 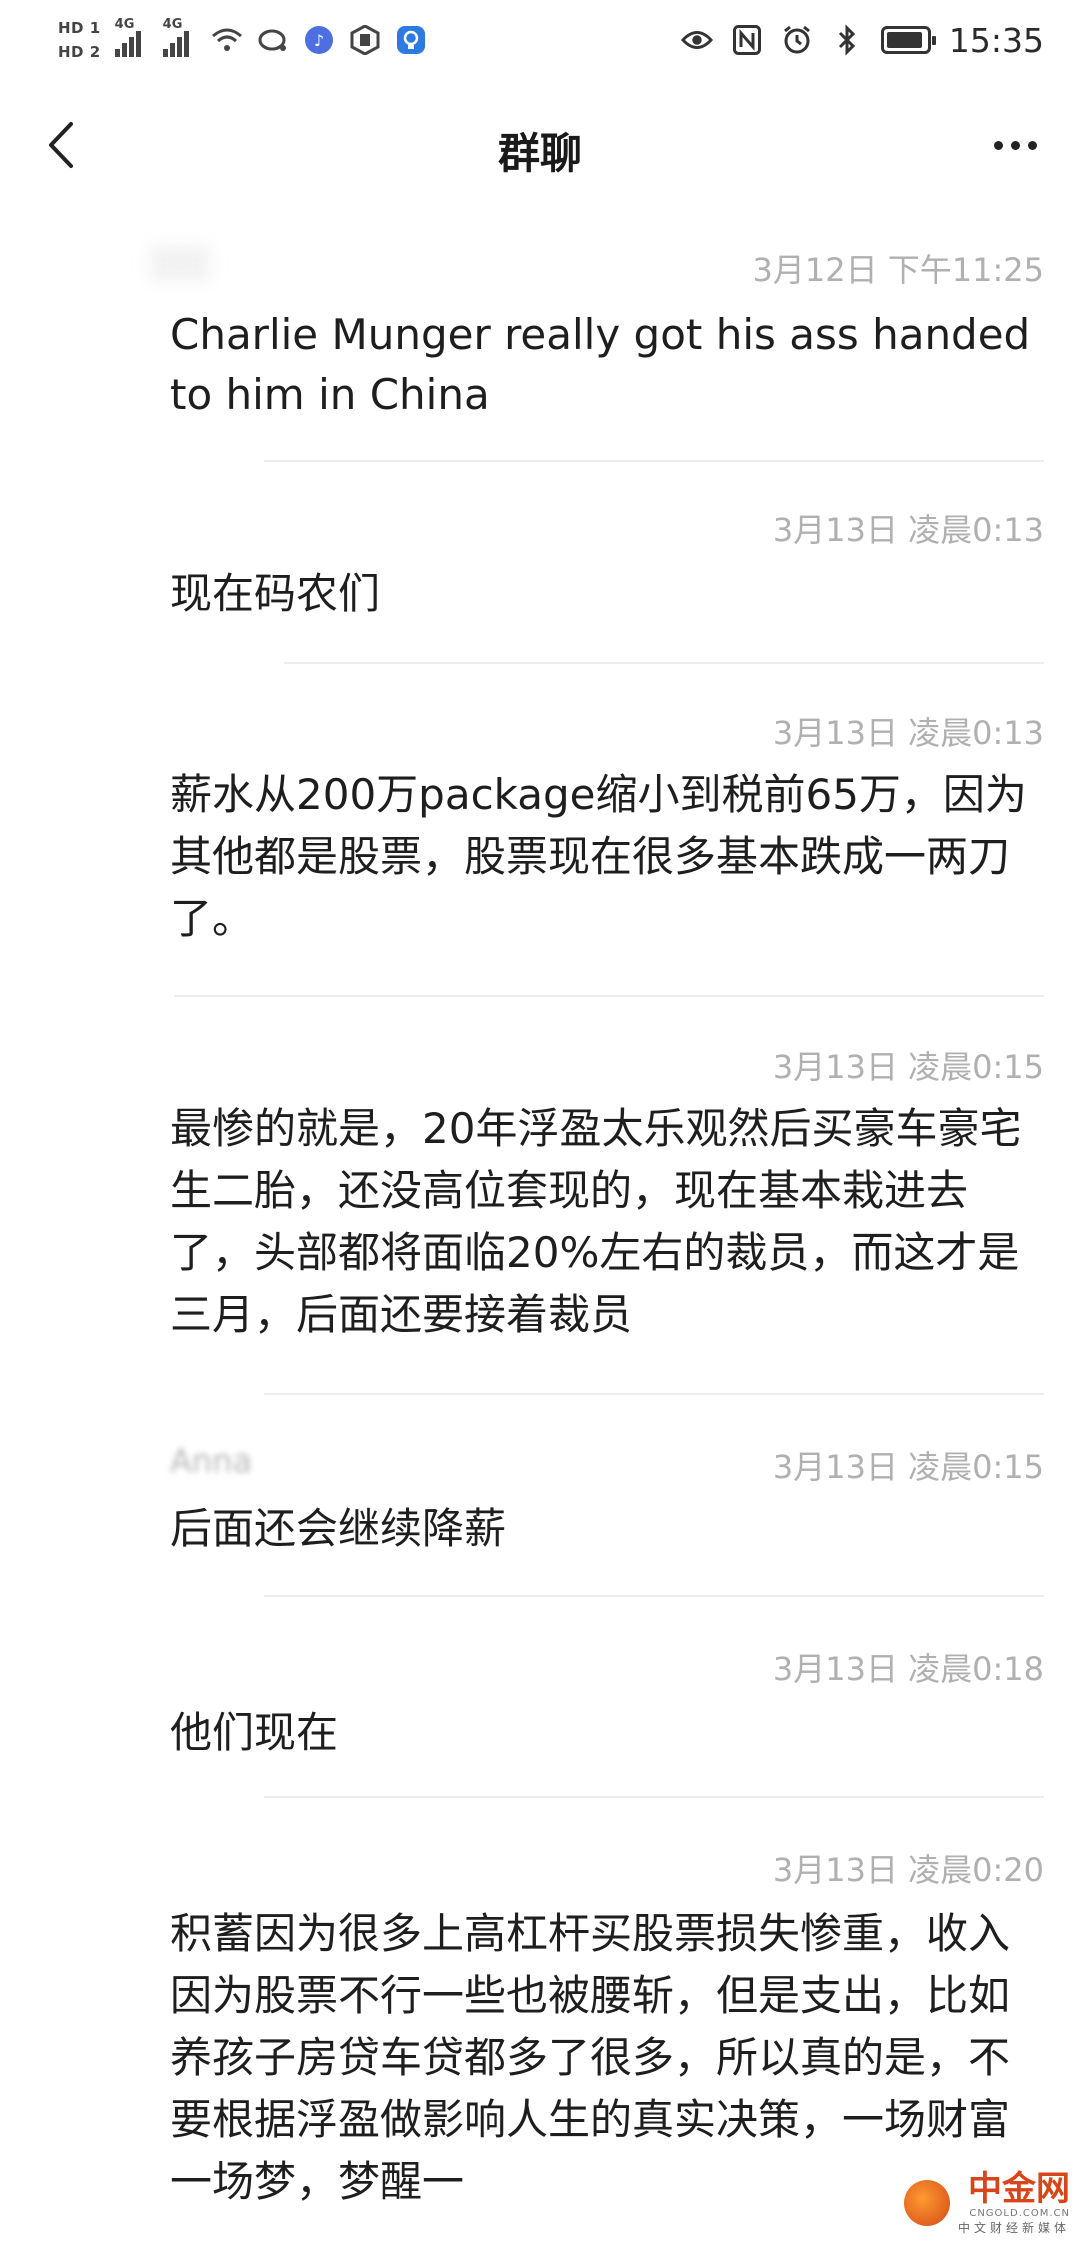 I want to click on page-title: 群聊, so click(x=539, y=153).